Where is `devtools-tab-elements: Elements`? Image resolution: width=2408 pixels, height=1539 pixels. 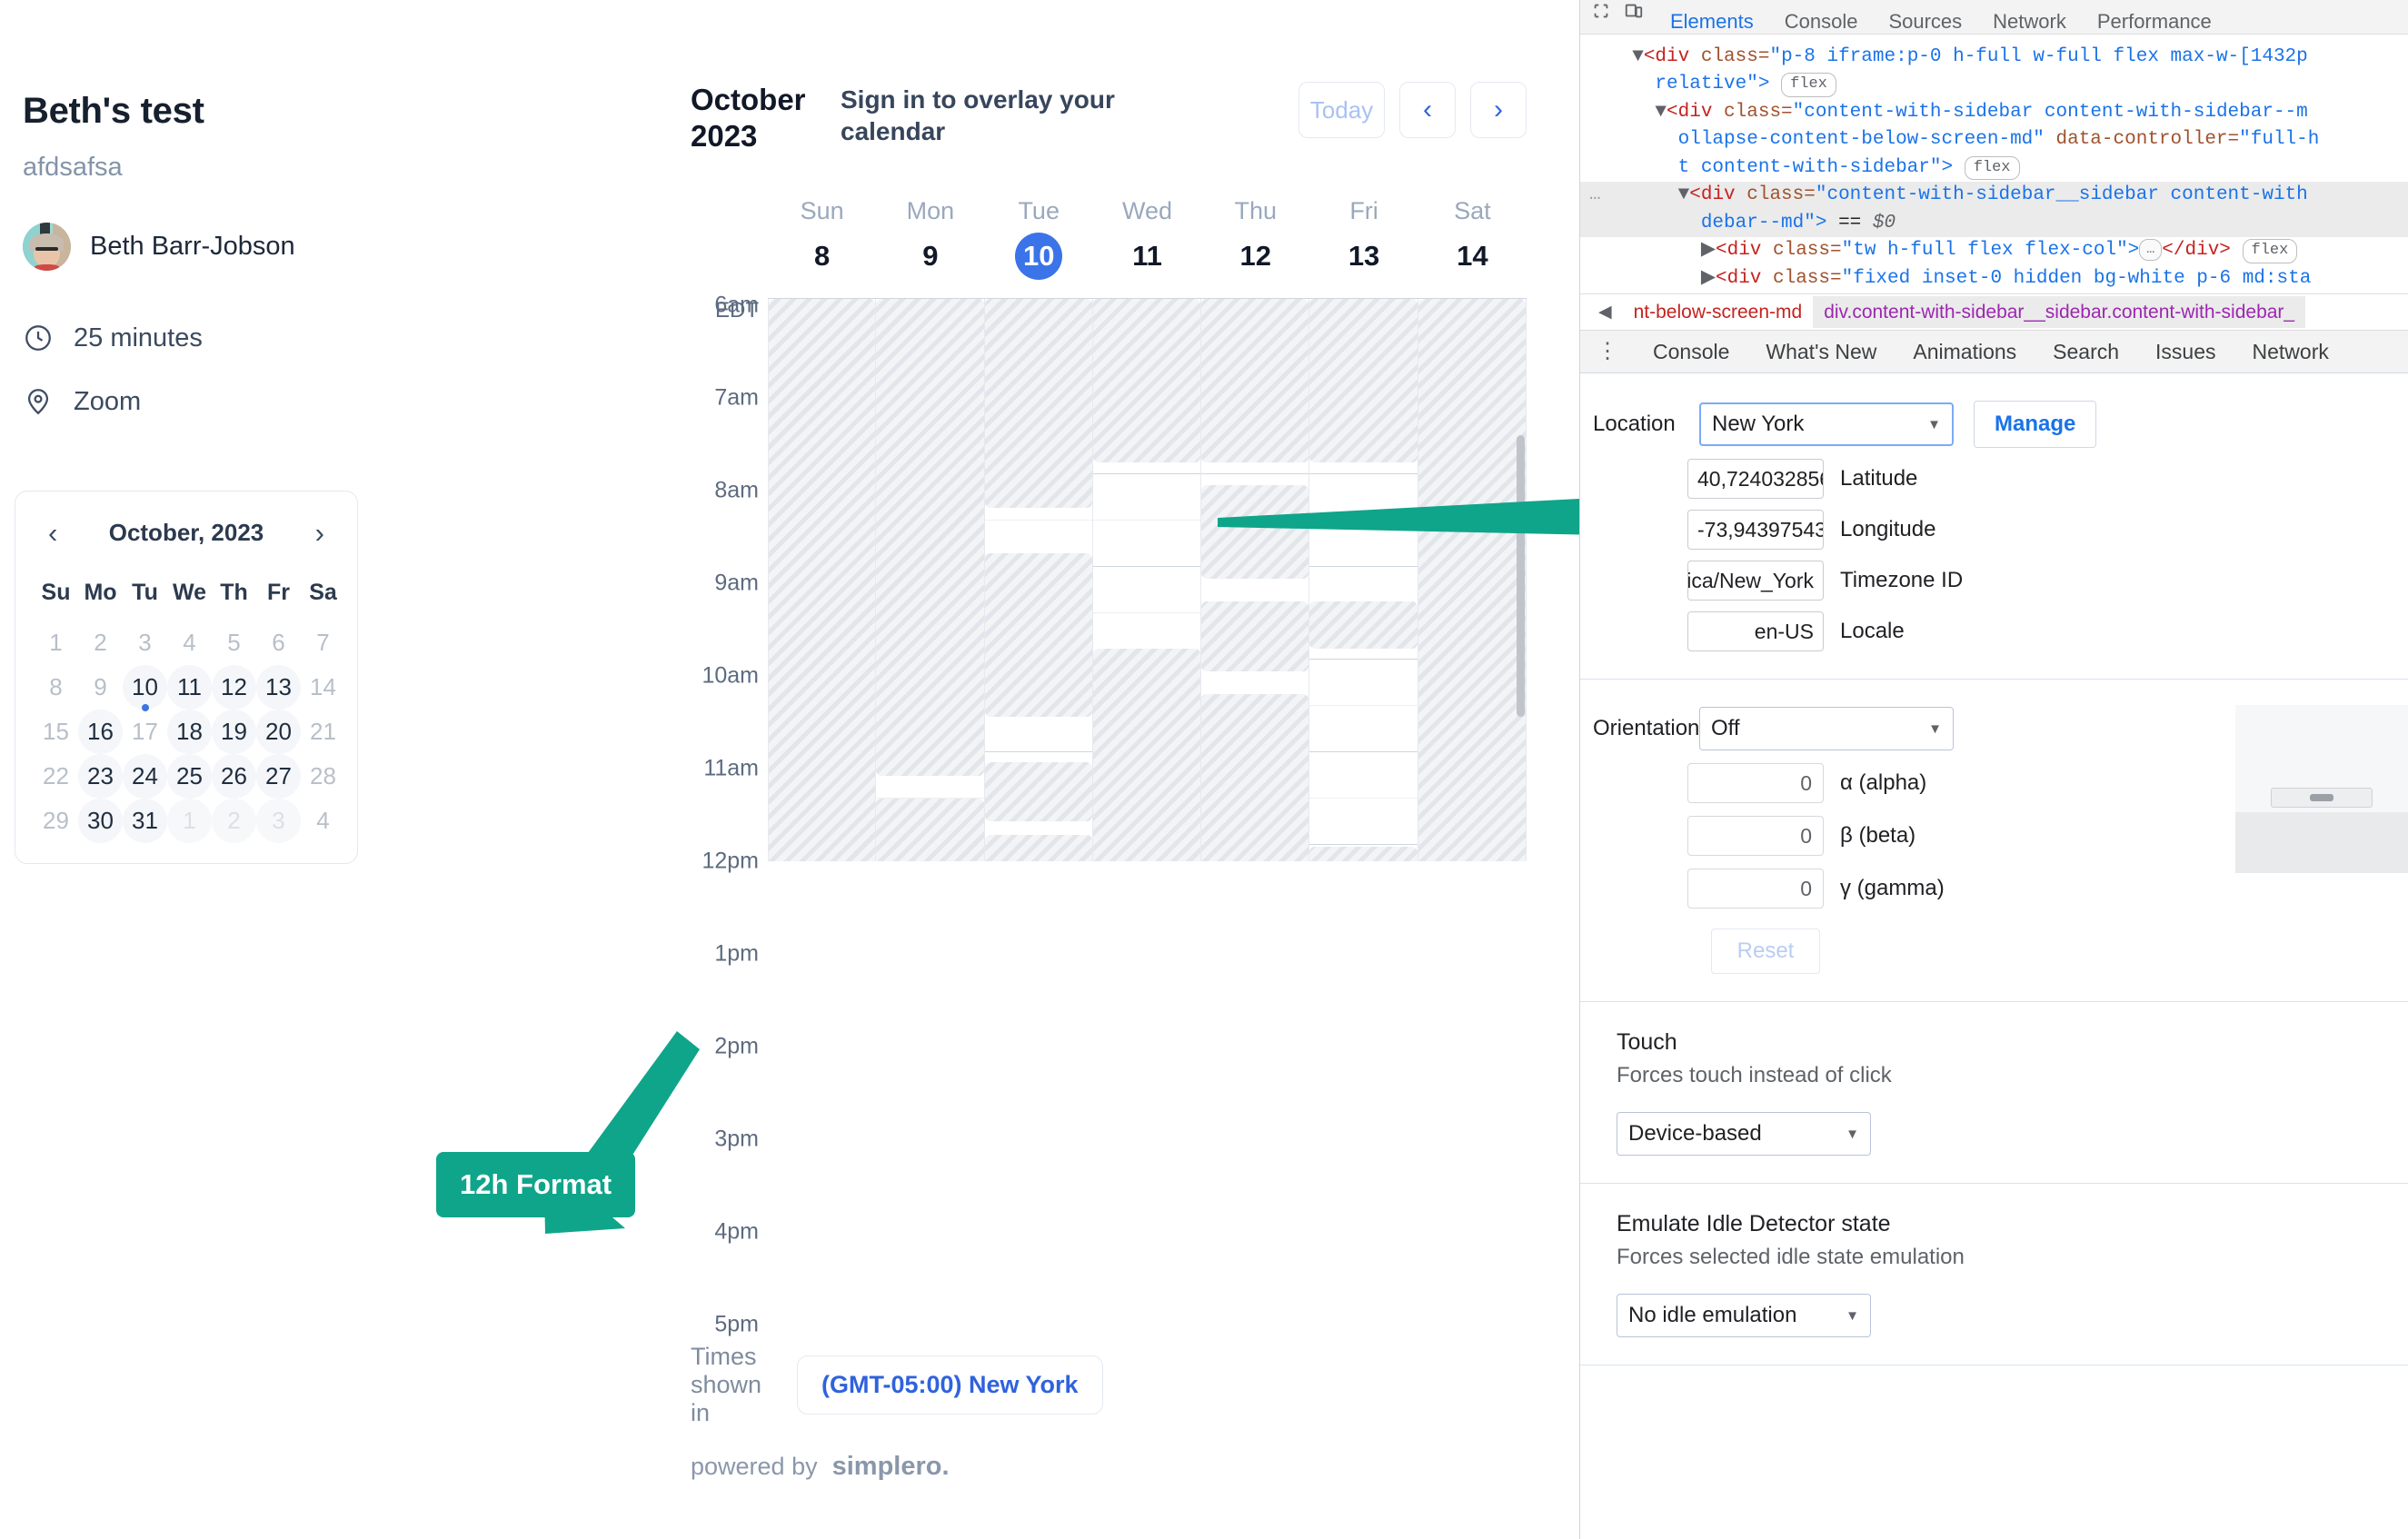 devtools-tab-elements: Elements is located at coordinates (1712, 22).